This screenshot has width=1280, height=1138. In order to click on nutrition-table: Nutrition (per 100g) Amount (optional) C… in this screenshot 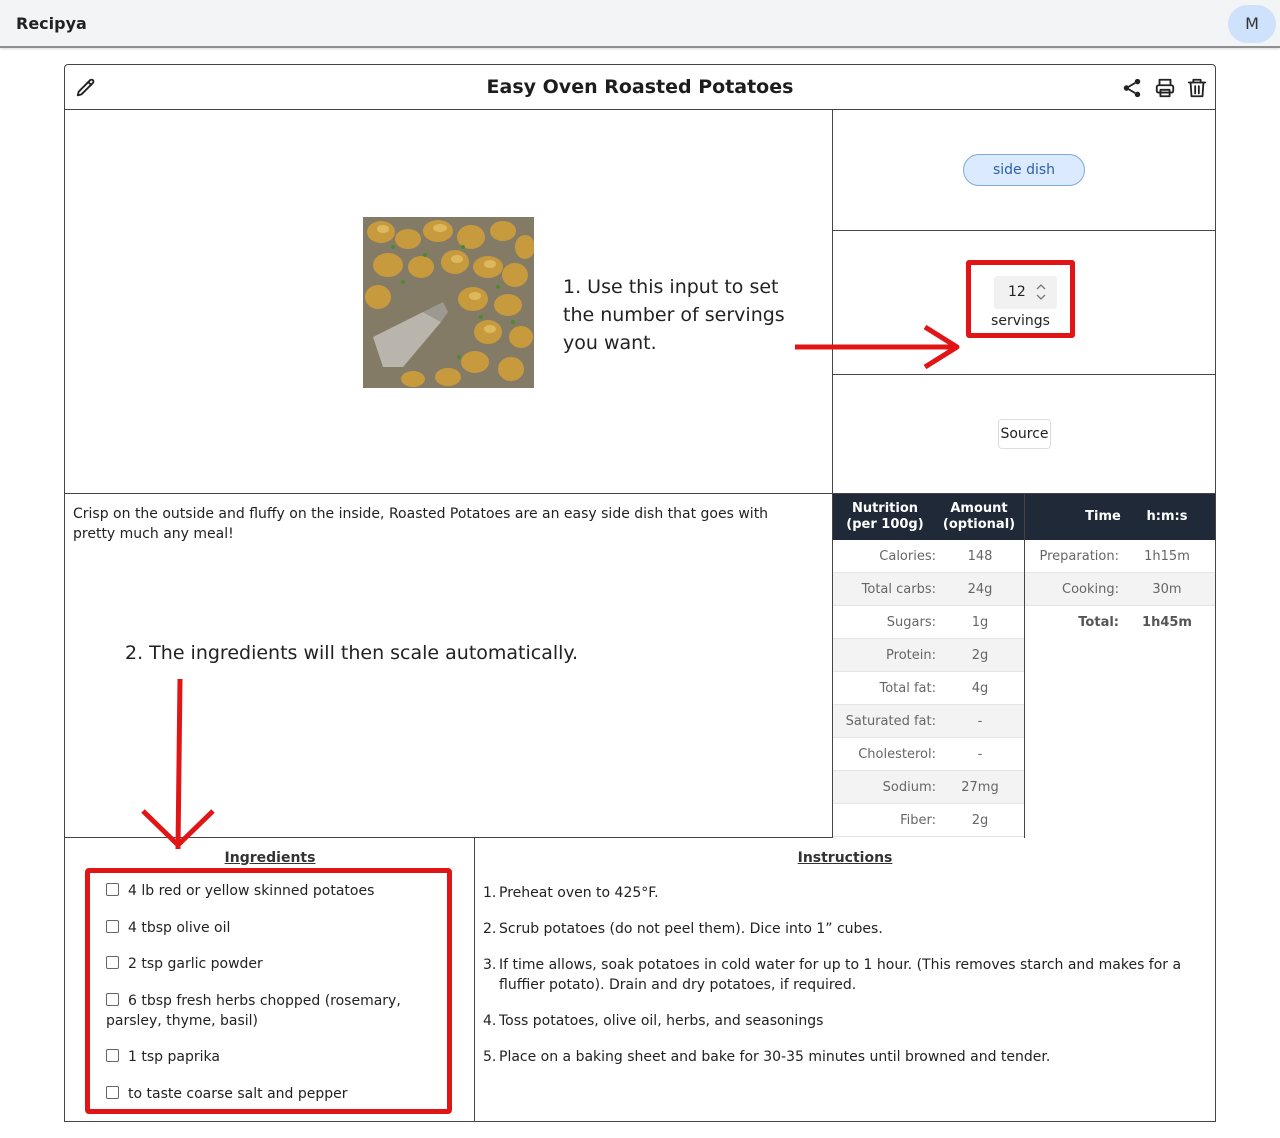, I will do `click(928, 666)`.